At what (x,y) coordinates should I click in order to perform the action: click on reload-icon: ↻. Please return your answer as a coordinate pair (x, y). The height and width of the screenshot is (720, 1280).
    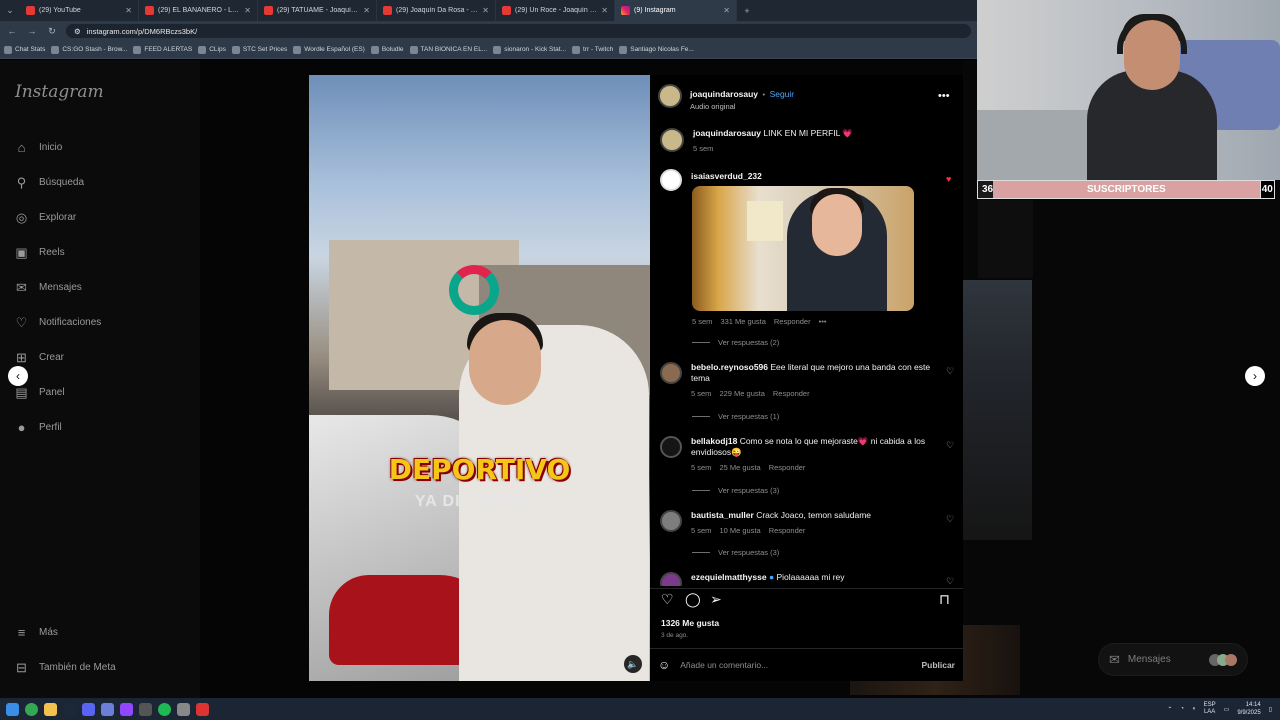
    Looking at the image, I should click on (52, 31).